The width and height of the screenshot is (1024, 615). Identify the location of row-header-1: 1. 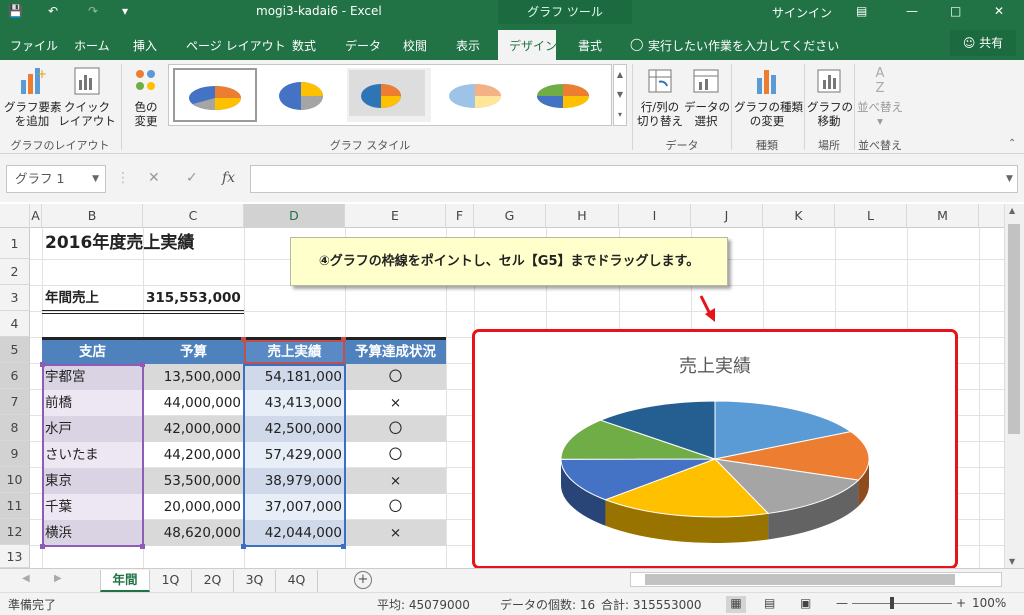
(15, 243).